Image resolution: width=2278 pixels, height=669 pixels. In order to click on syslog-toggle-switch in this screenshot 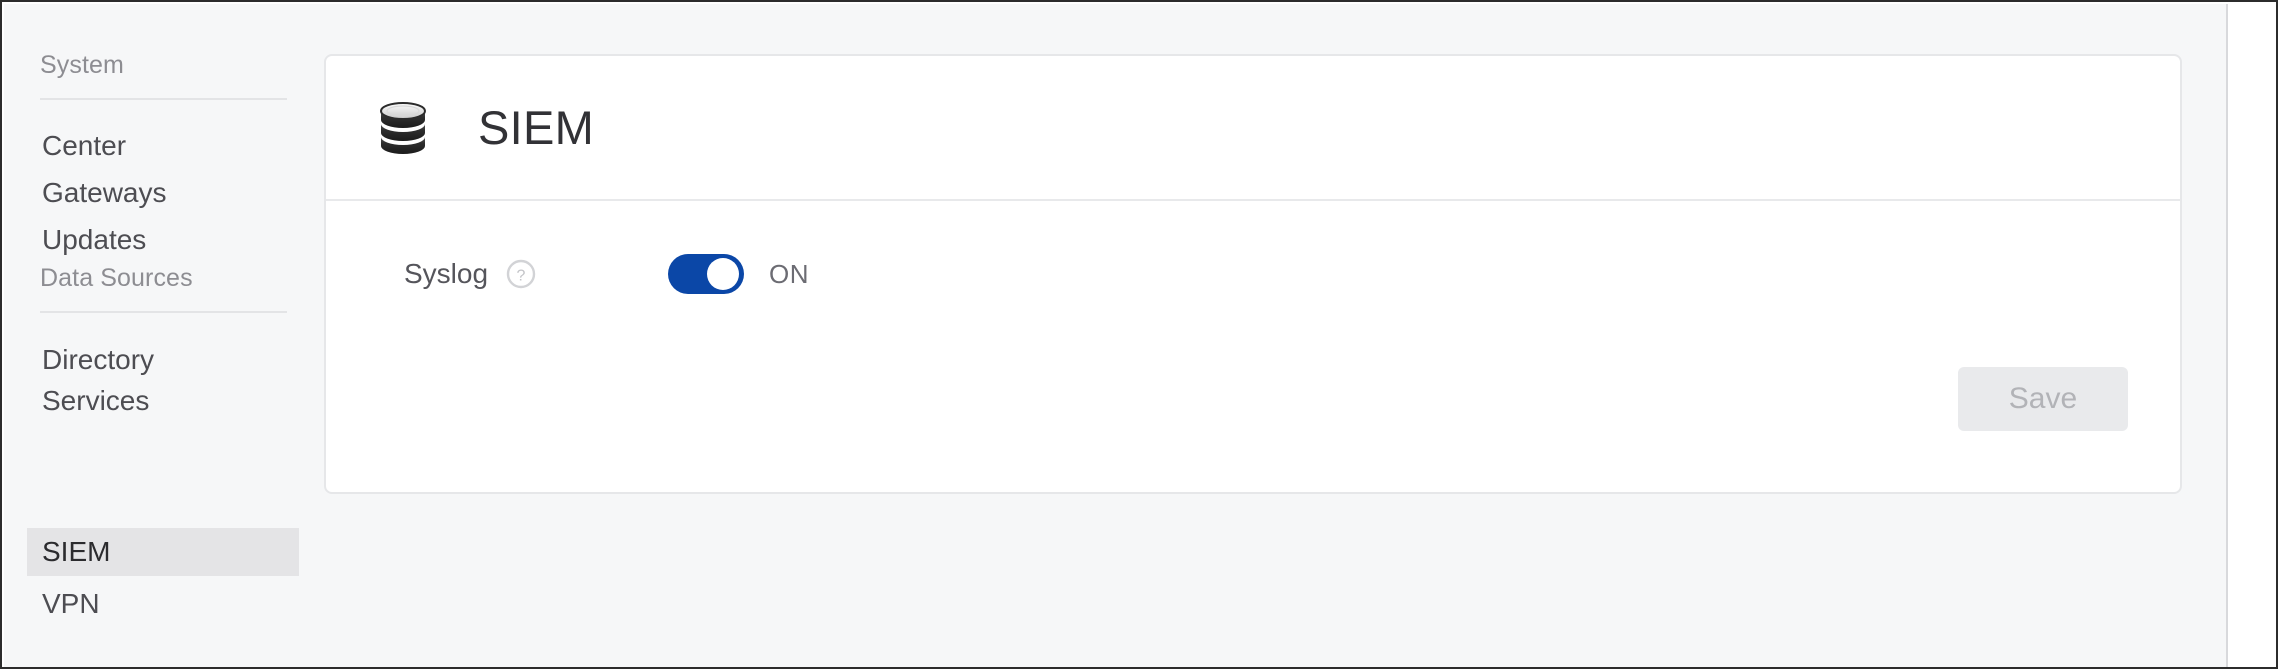, I will do `click(706, 274)`.